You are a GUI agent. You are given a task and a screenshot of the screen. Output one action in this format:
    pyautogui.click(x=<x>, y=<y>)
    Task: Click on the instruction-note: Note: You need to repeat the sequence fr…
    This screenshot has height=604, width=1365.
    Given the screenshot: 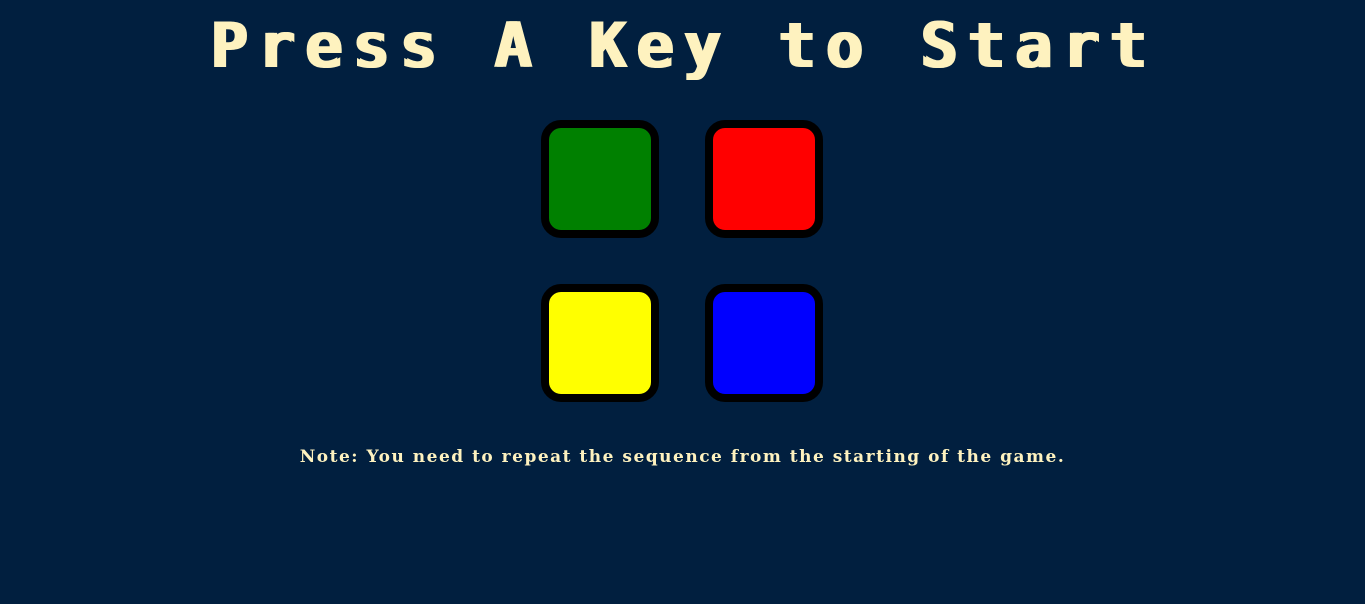 What is the action you would take?
    pyautogui.click(x=682, y=457)
    